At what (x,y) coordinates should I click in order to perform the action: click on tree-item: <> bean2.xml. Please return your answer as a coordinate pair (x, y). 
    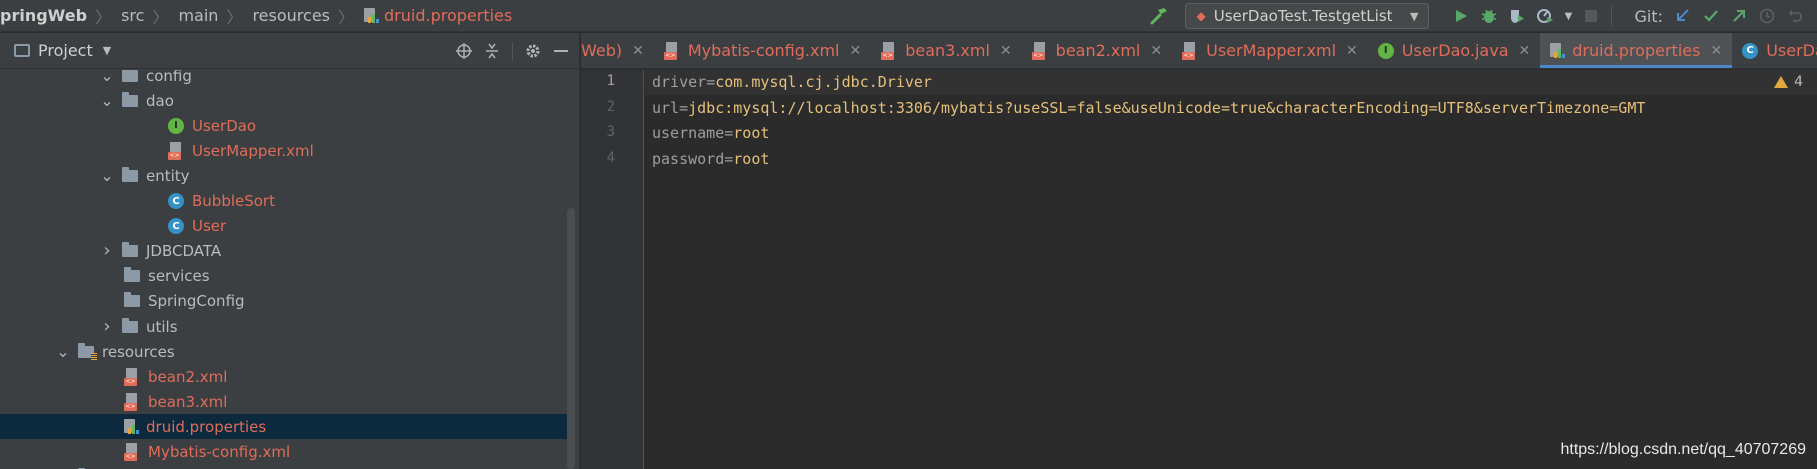
    Looking at the image, I should click on (285, 376).